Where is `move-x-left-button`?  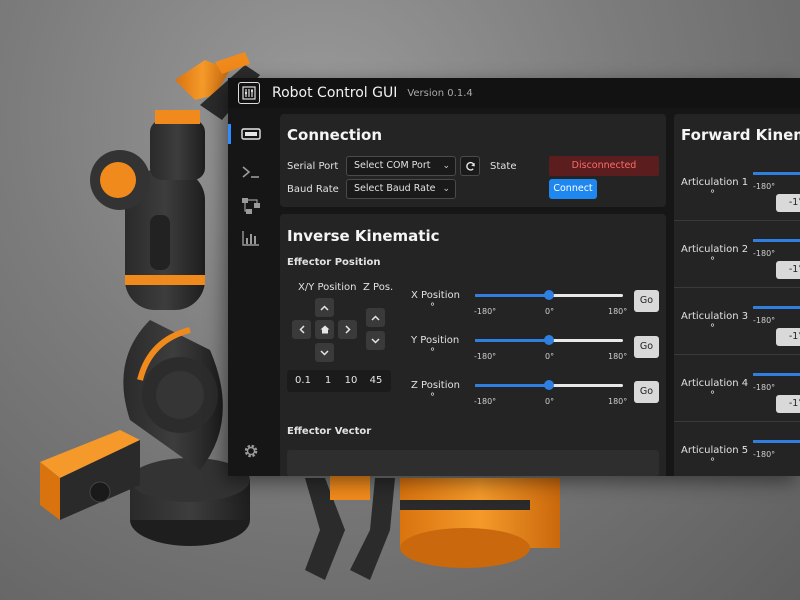
move-x-left-button is located at coordinates (301, 329).